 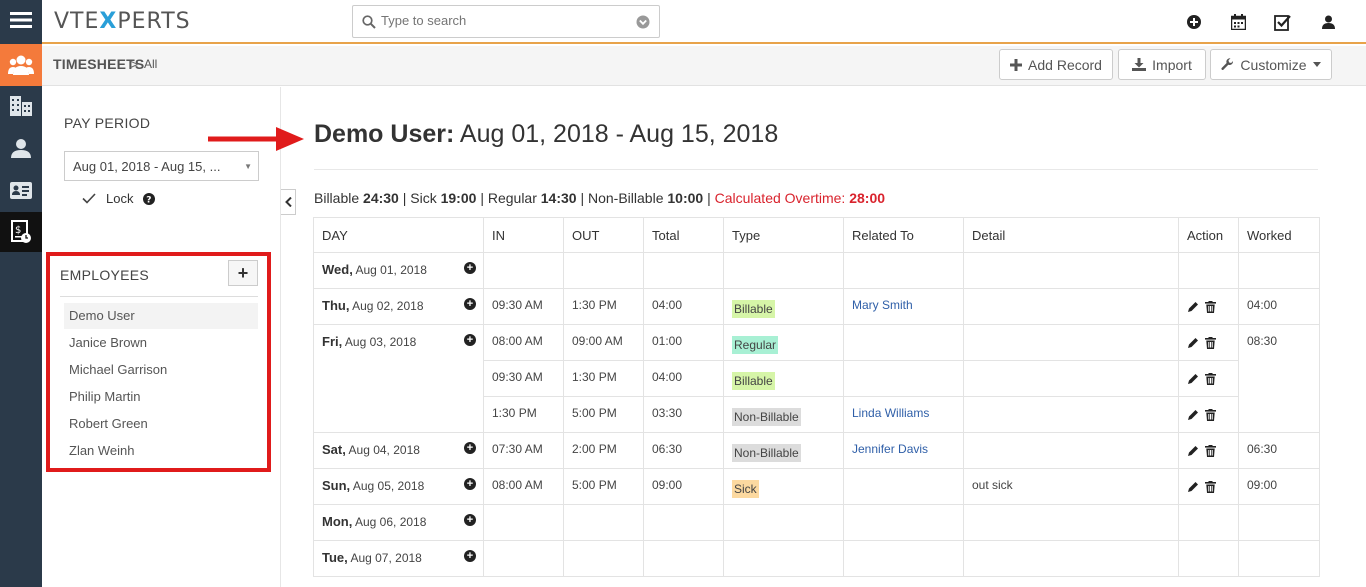 I want to click on quick-create-icon, so click(x=1194, y=22).